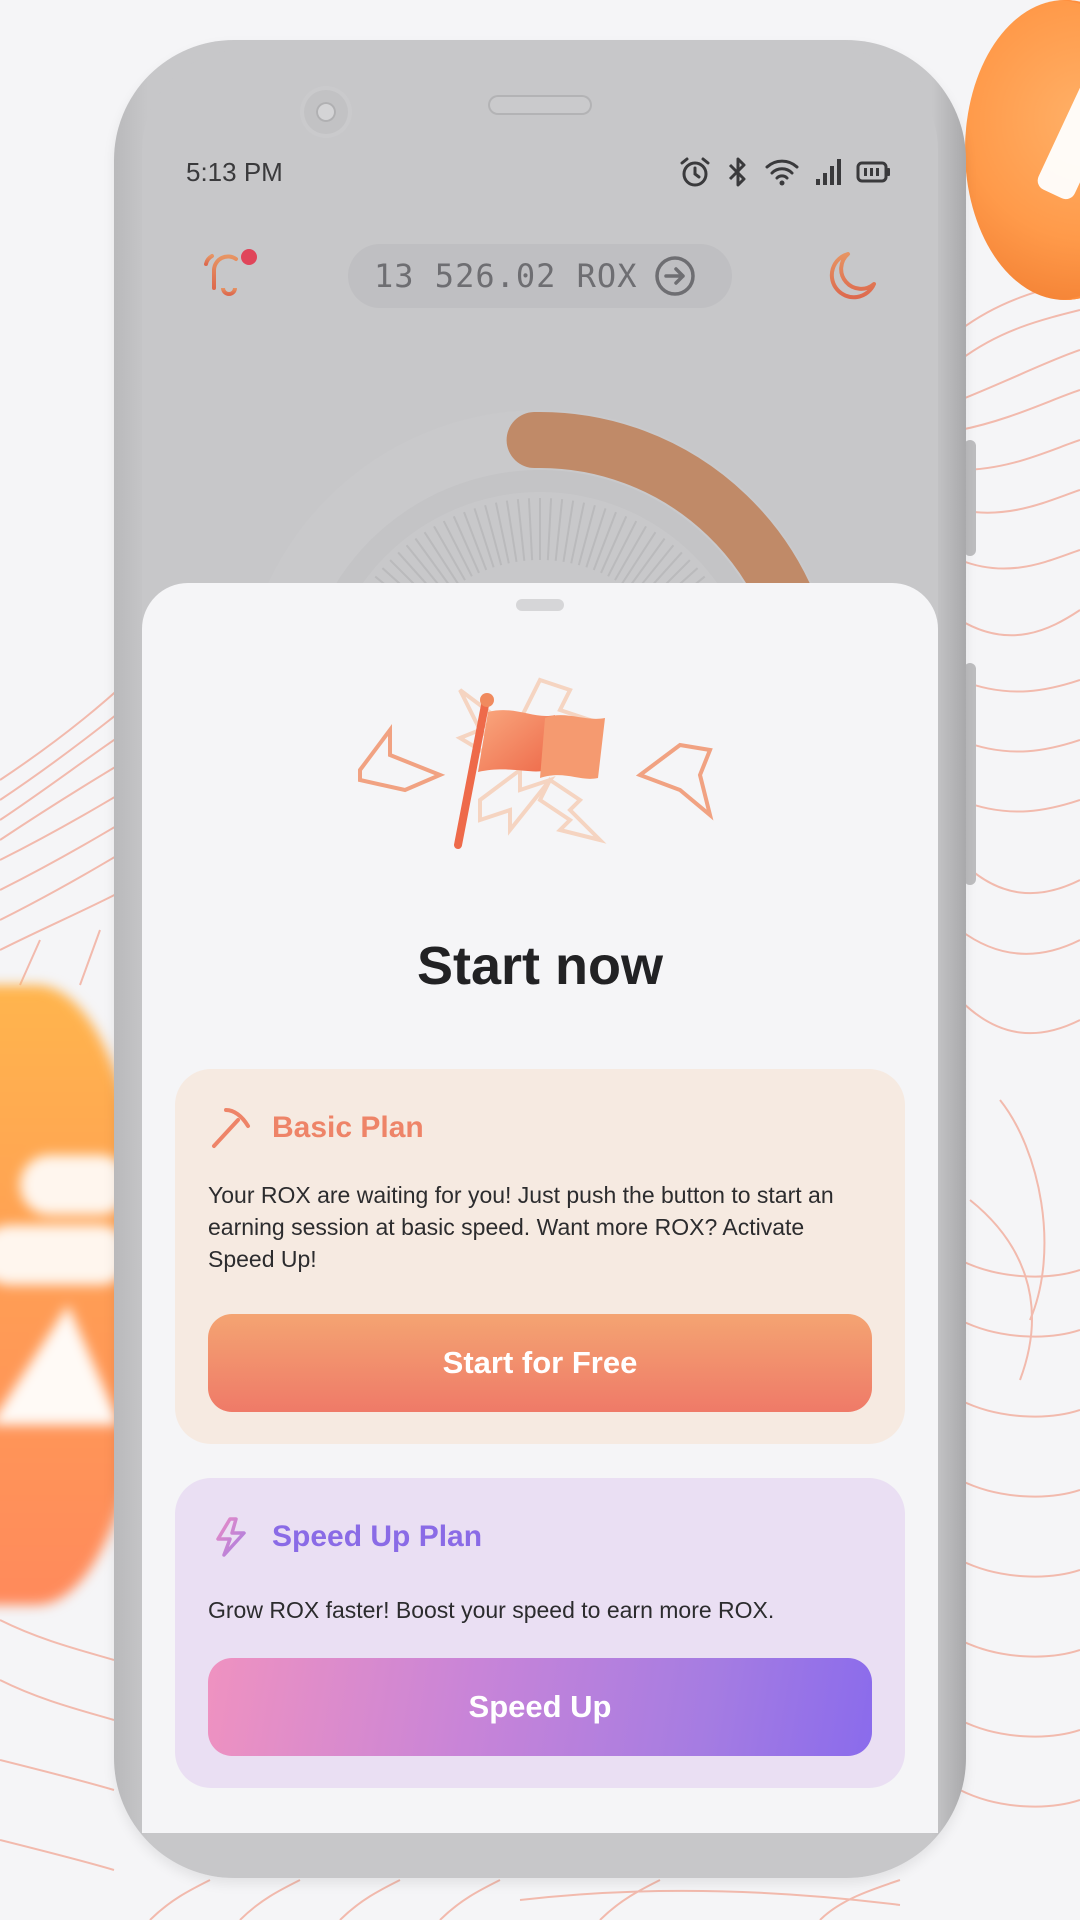 The width and height of the screenshot is (1080, 1920). What do you see at coordinates (348, 1127) in the screenshot?
I see `basic-plan-title: Basic Plan` at bounding box center [348, 1127].